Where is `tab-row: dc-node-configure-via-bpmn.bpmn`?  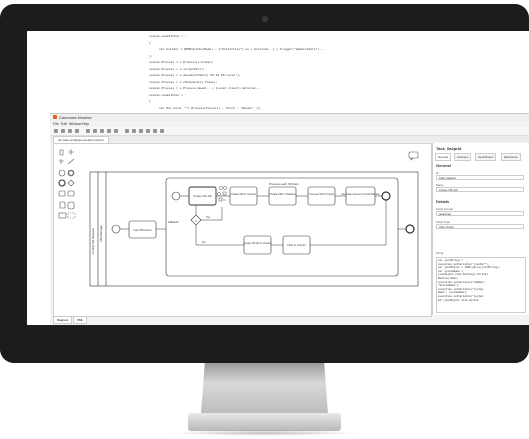
tab-row: dc-node-configure-via-bpmn.bpmn is located at coordinates (289, 139).